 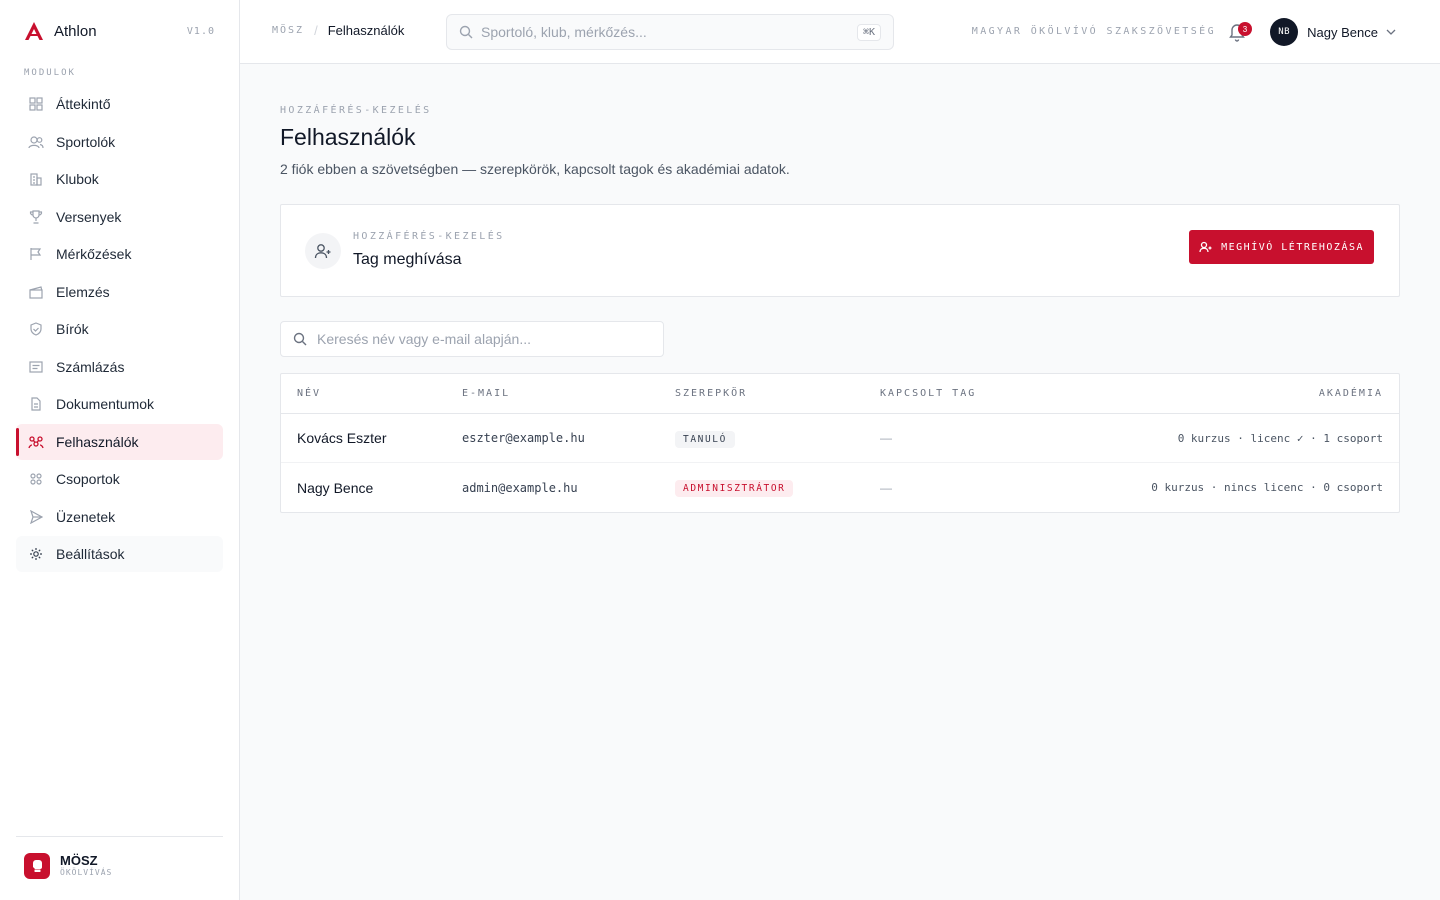 What do you see at coordinates (36, 329) in the screenshot?
I see `shield-icon` at bounding box center [36, 329].